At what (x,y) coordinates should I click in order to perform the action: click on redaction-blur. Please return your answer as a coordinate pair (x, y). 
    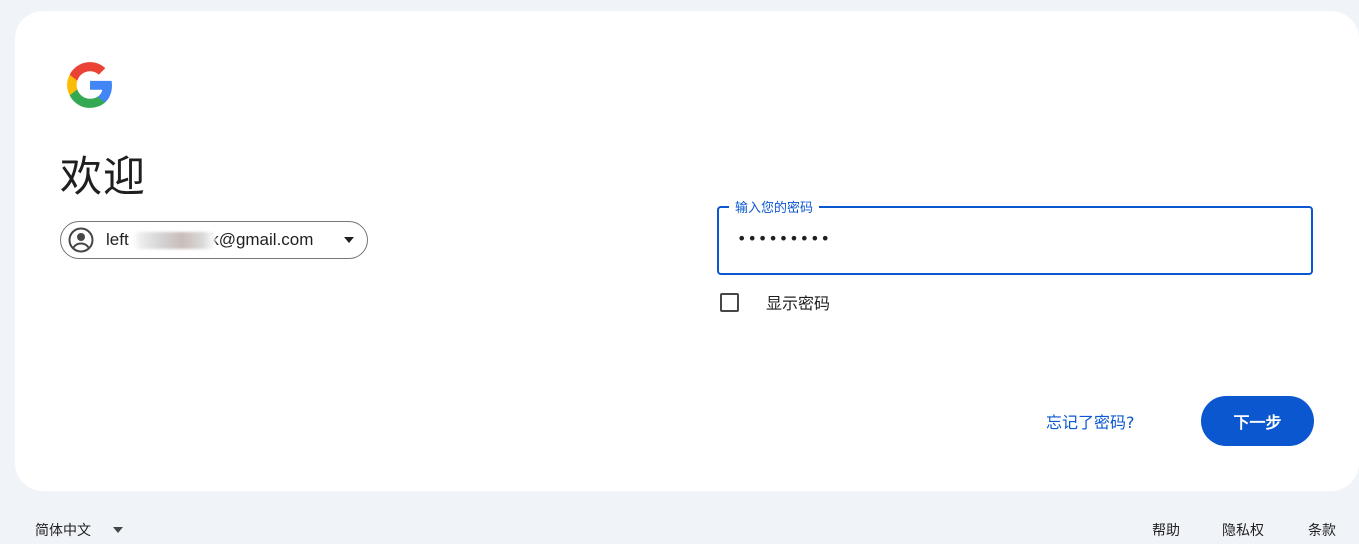
    Looking at the image, I should click on (174, 240).